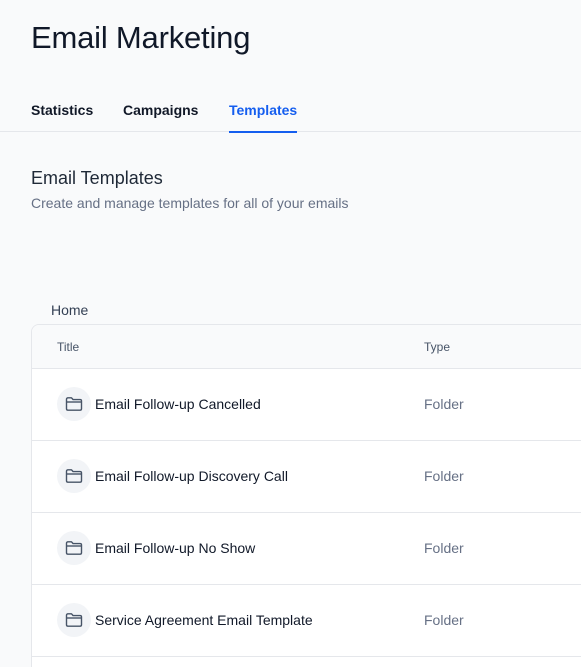  What do you see at coordinates (160, 117) in the screenshot?
I see `tab-campaigns: Campaigns` at bounding box center [160, 117].